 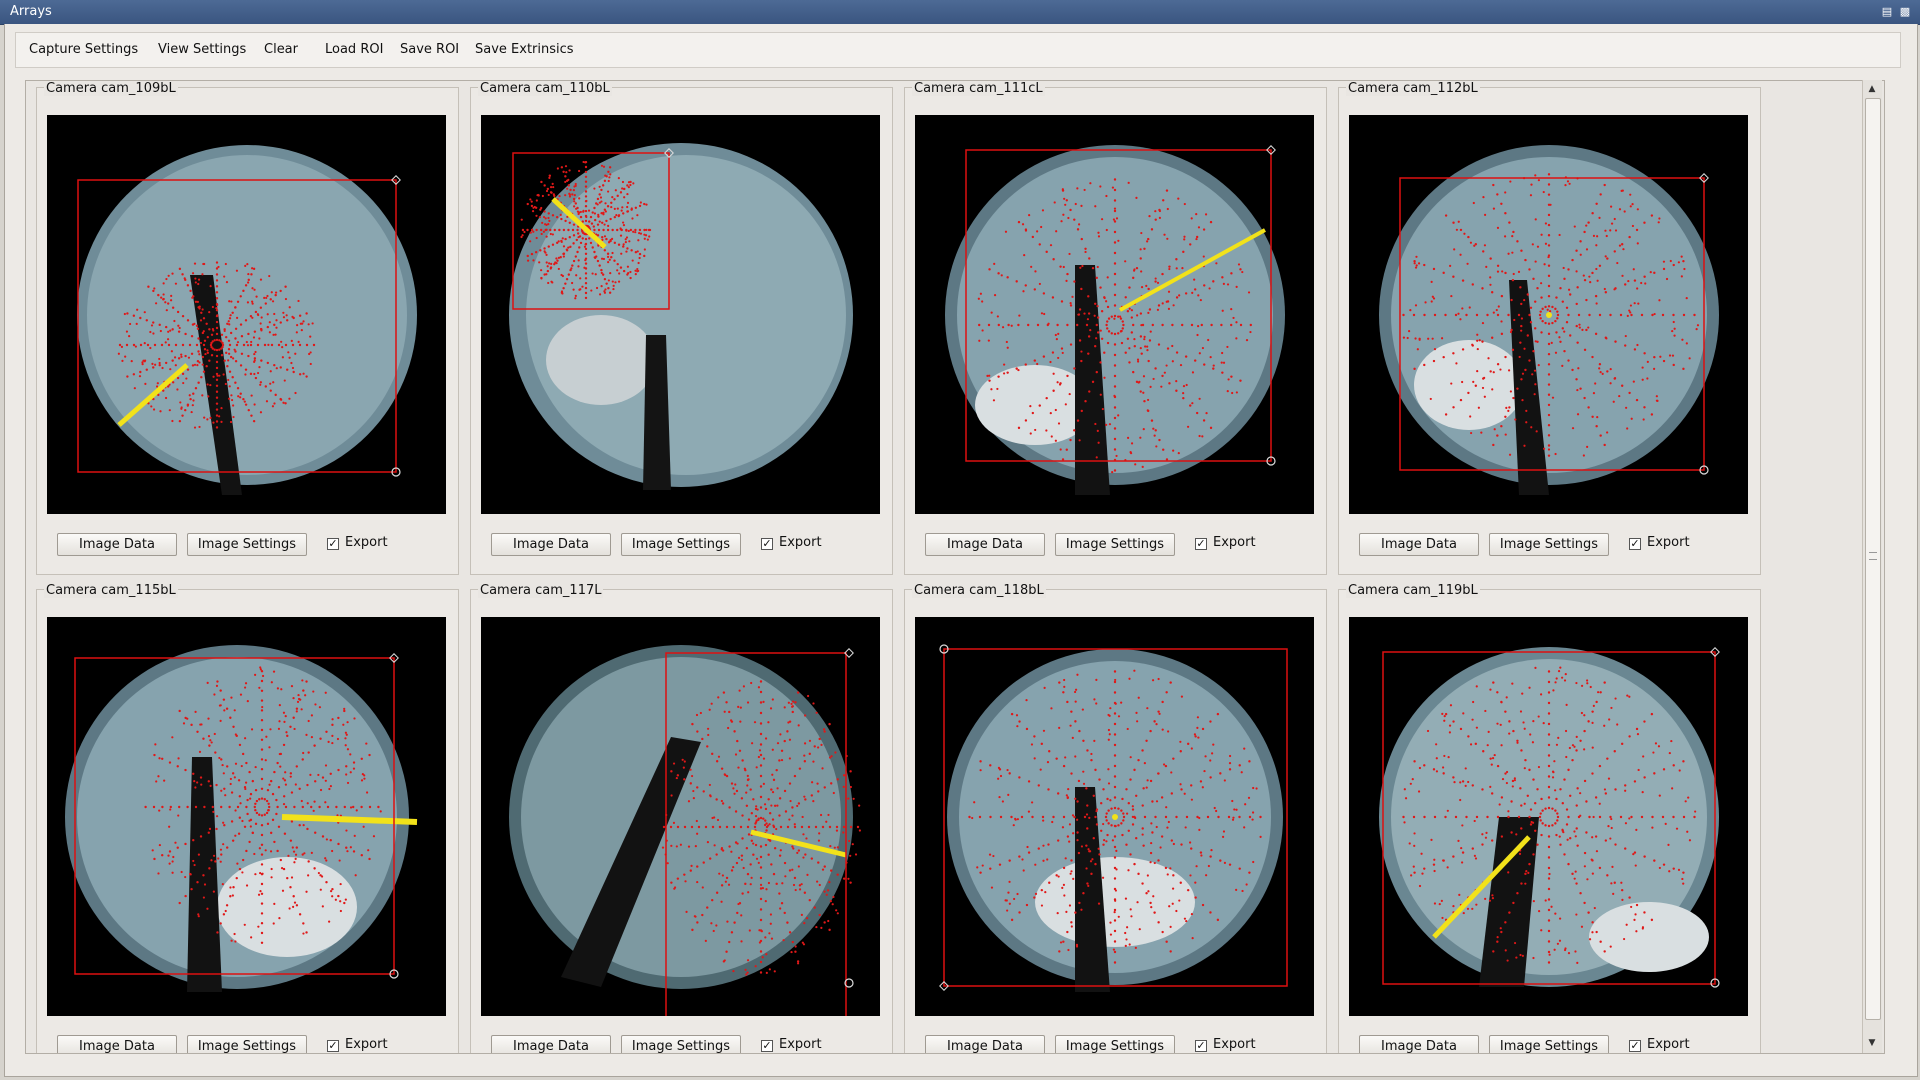 I want to click on camera-title: Camera cam_118bL, so click(x=979, y=590).